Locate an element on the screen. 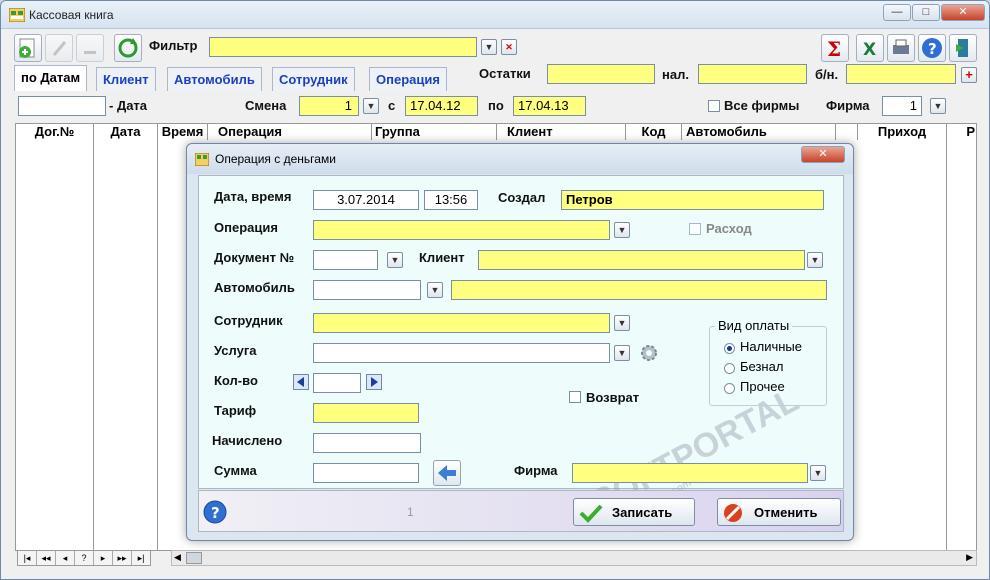 Image resolution: width=990 pixels, height=580 pixels. qty-label: Кол-во is located at coordinates (236, 380).